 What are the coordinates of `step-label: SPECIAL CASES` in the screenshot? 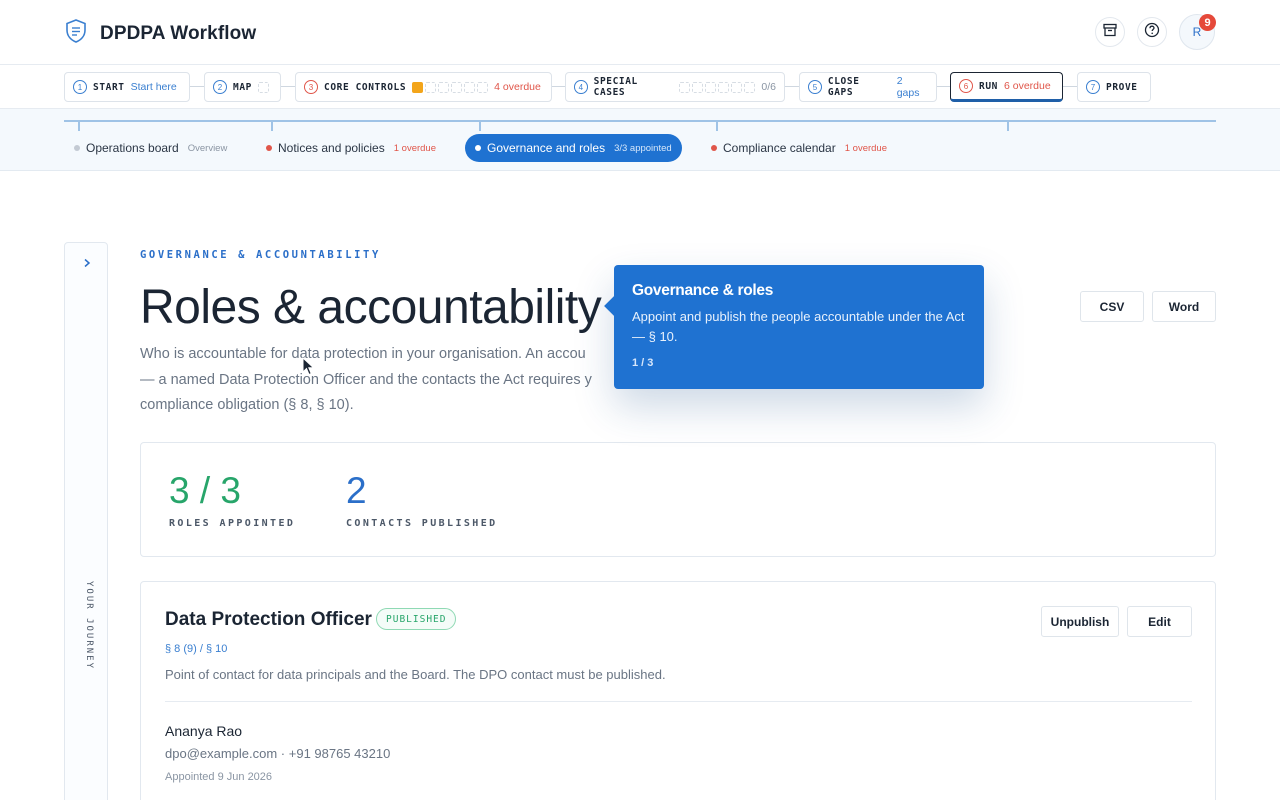 It's located at (615, 87).